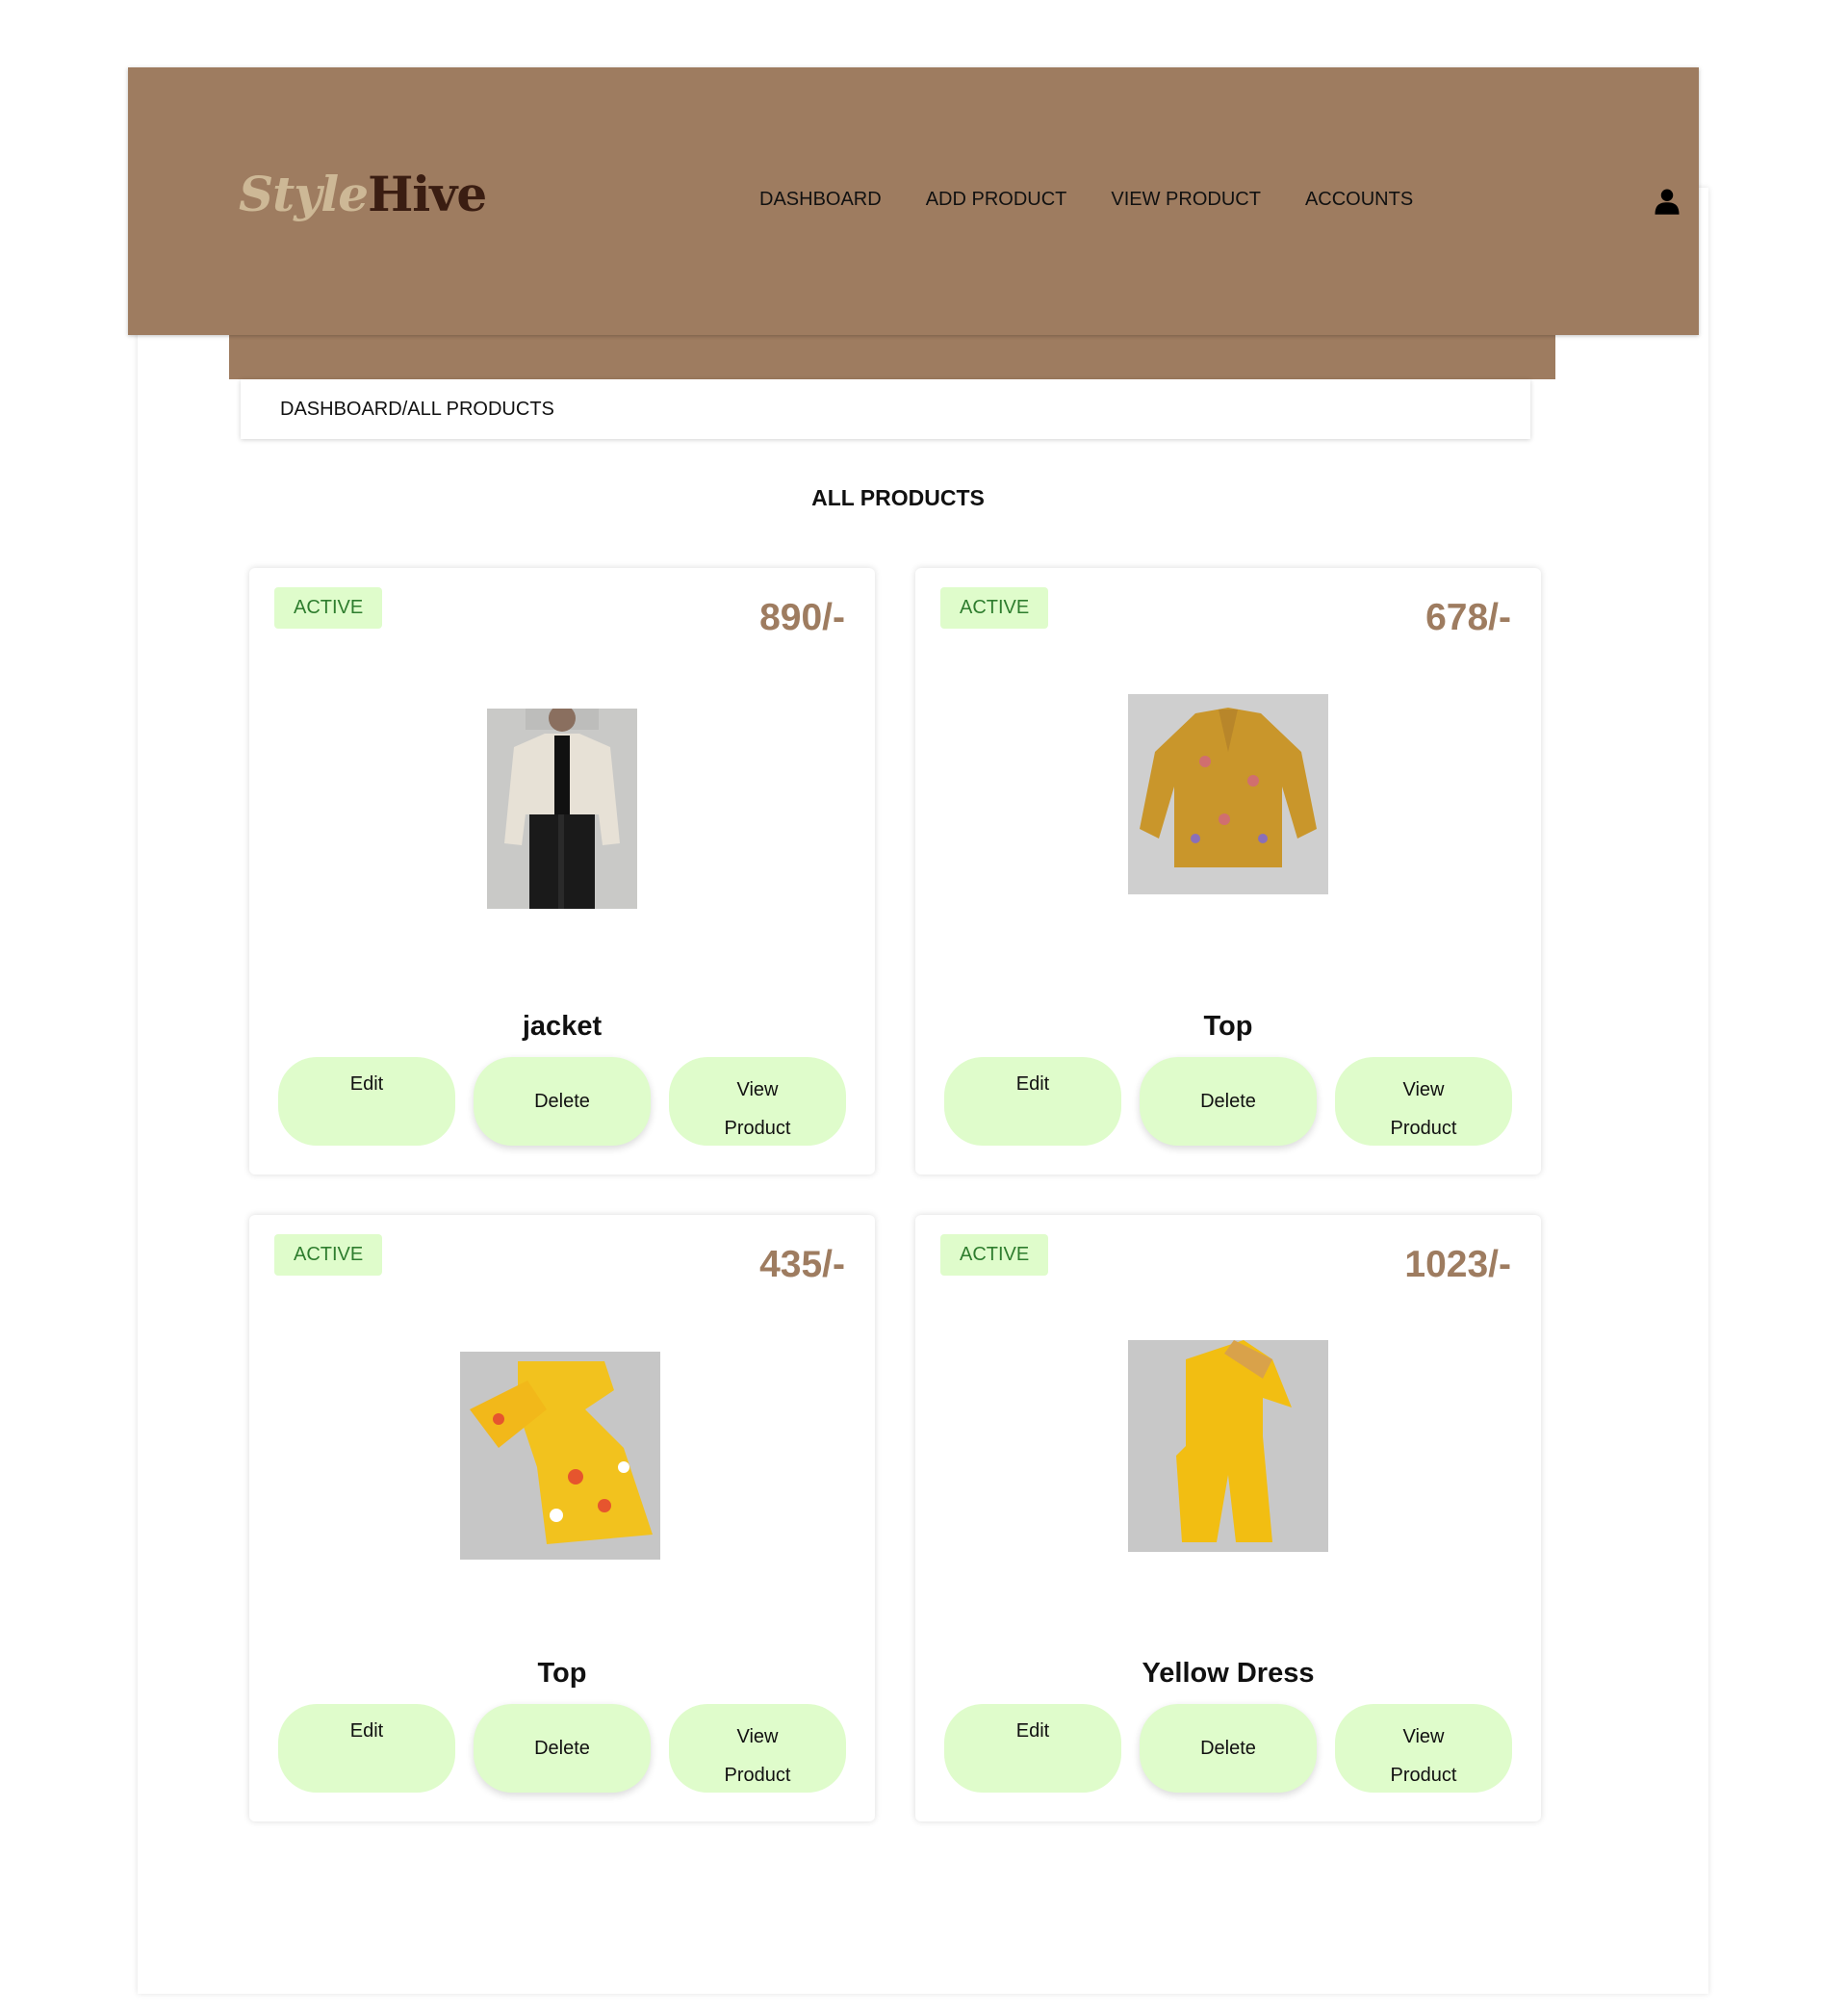 This screenshot has height=2014, width=1848. What do you see at coordinates (996, 200) in the screenshot?
I see `nav-add-product: ADD PRODUCT` at bounding box center [996, 200].